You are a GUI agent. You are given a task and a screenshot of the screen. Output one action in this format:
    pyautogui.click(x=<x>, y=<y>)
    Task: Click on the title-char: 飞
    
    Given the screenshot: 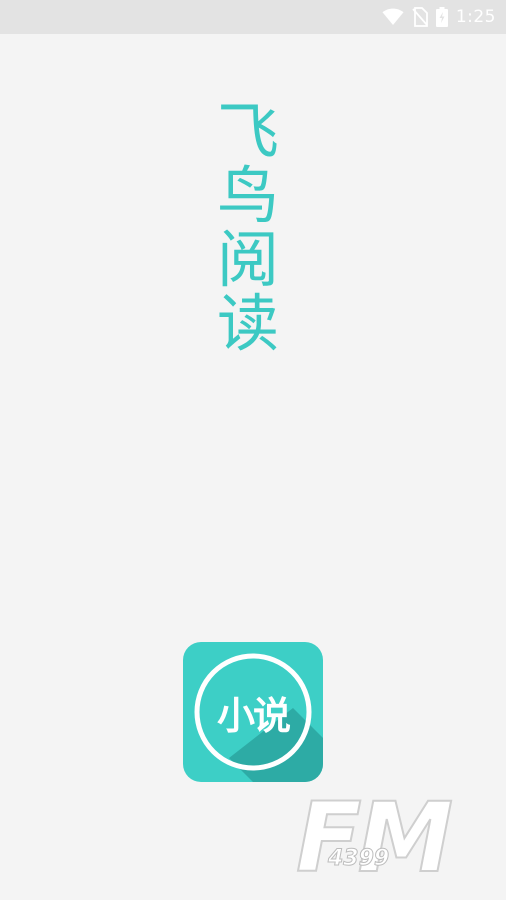 What is the action you would take?
    pyautogui.click(x=247, y=131)
    